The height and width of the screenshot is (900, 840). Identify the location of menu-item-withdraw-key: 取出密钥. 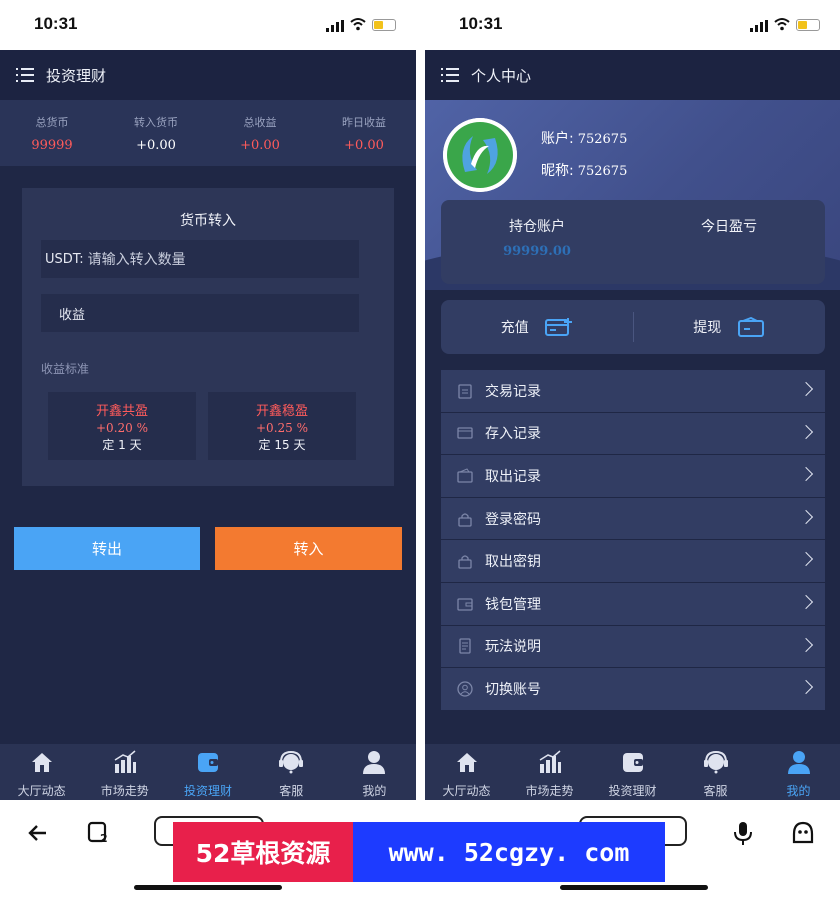
(633, 561).